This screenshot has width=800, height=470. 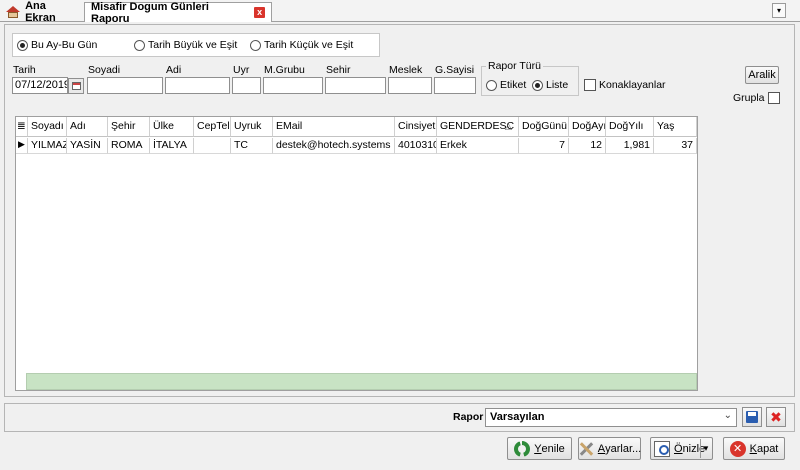 I want to click on column-header-soyadi: Soyadı, so click(x=47, y=127).